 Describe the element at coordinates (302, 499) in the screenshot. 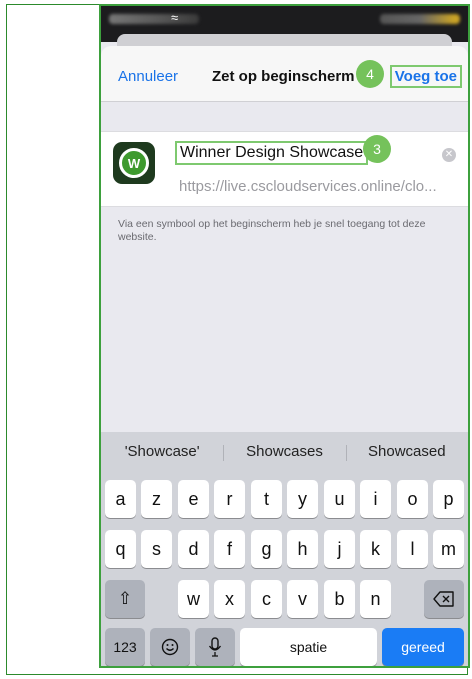

I see `key-y: y` at that location.